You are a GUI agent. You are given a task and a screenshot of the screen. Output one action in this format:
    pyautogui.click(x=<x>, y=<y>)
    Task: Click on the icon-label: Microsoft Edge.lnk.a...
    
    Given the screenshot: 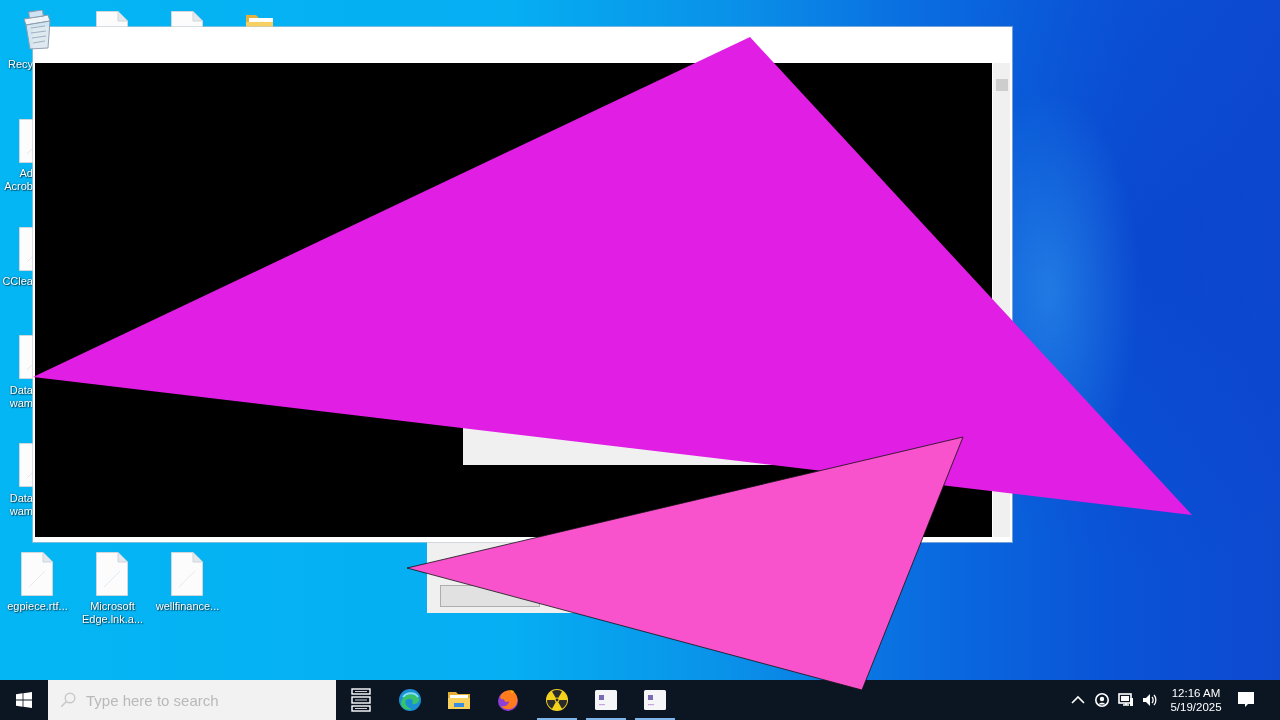 What is the action you would take?
    pyautogui.click(x=112, y=613)
    